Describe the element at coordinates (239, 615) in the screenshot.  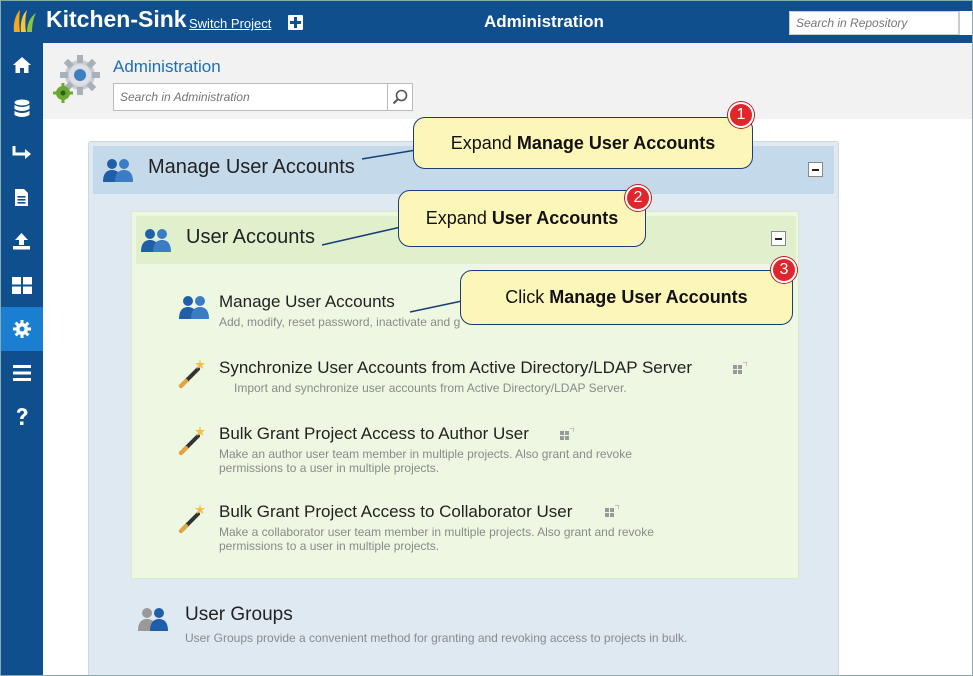
I see `user-groups-title: User Groups` at that location.